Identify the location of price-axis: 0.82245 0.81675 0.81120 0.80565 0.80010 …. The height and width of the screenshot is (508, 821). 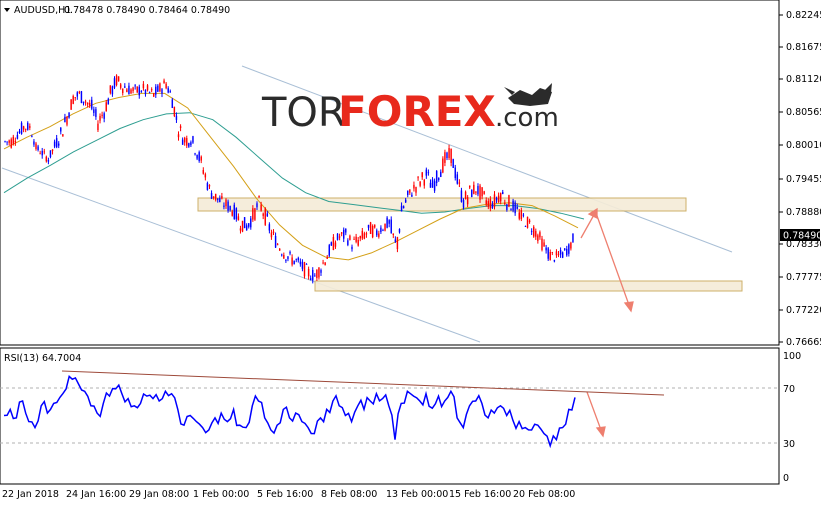
(803, 179).